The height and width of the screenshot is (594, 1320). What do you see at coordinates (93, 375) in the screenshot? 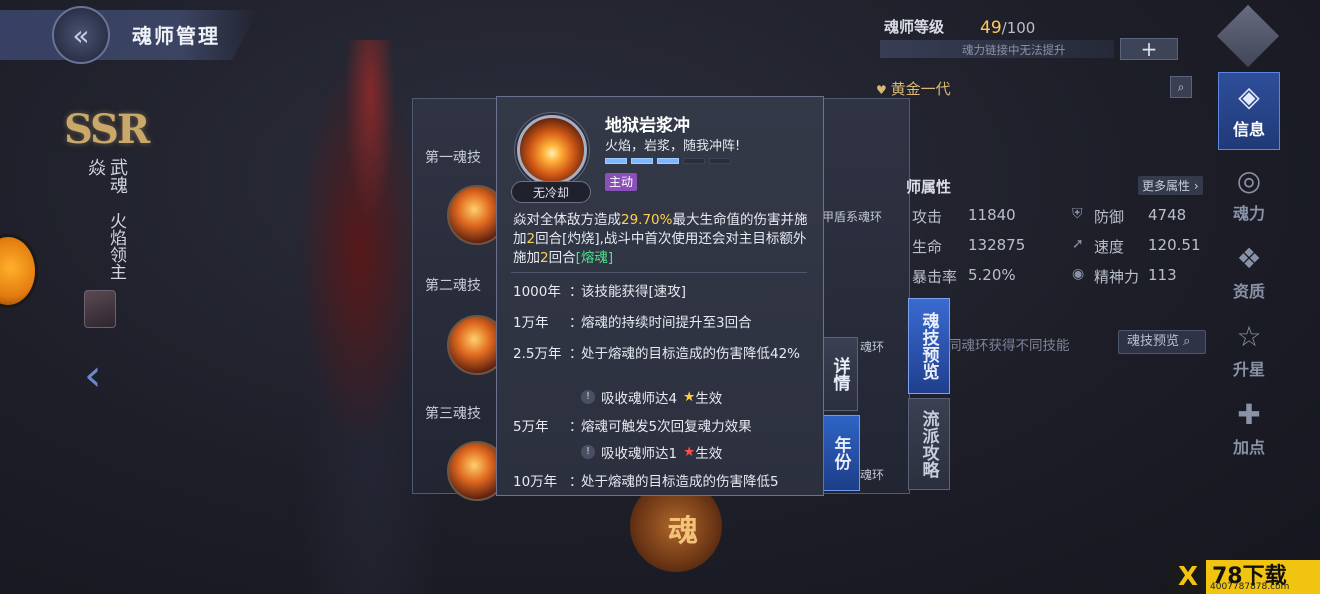
I see `previous-character-arrow-icon: ‹` at bounding box center [93, 375].